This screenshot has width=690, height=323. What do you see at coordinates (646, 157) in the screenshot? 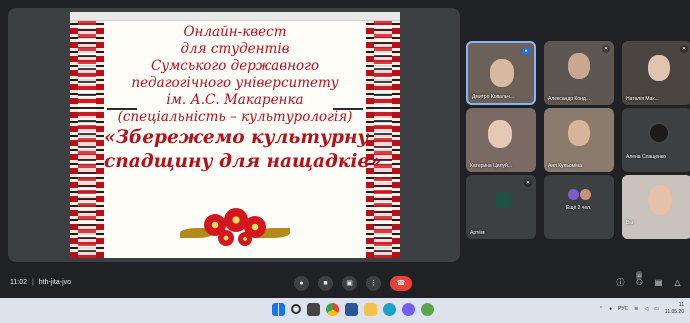
I see `participant-name: Алена Слащенко` at bounding box center [646, 157].